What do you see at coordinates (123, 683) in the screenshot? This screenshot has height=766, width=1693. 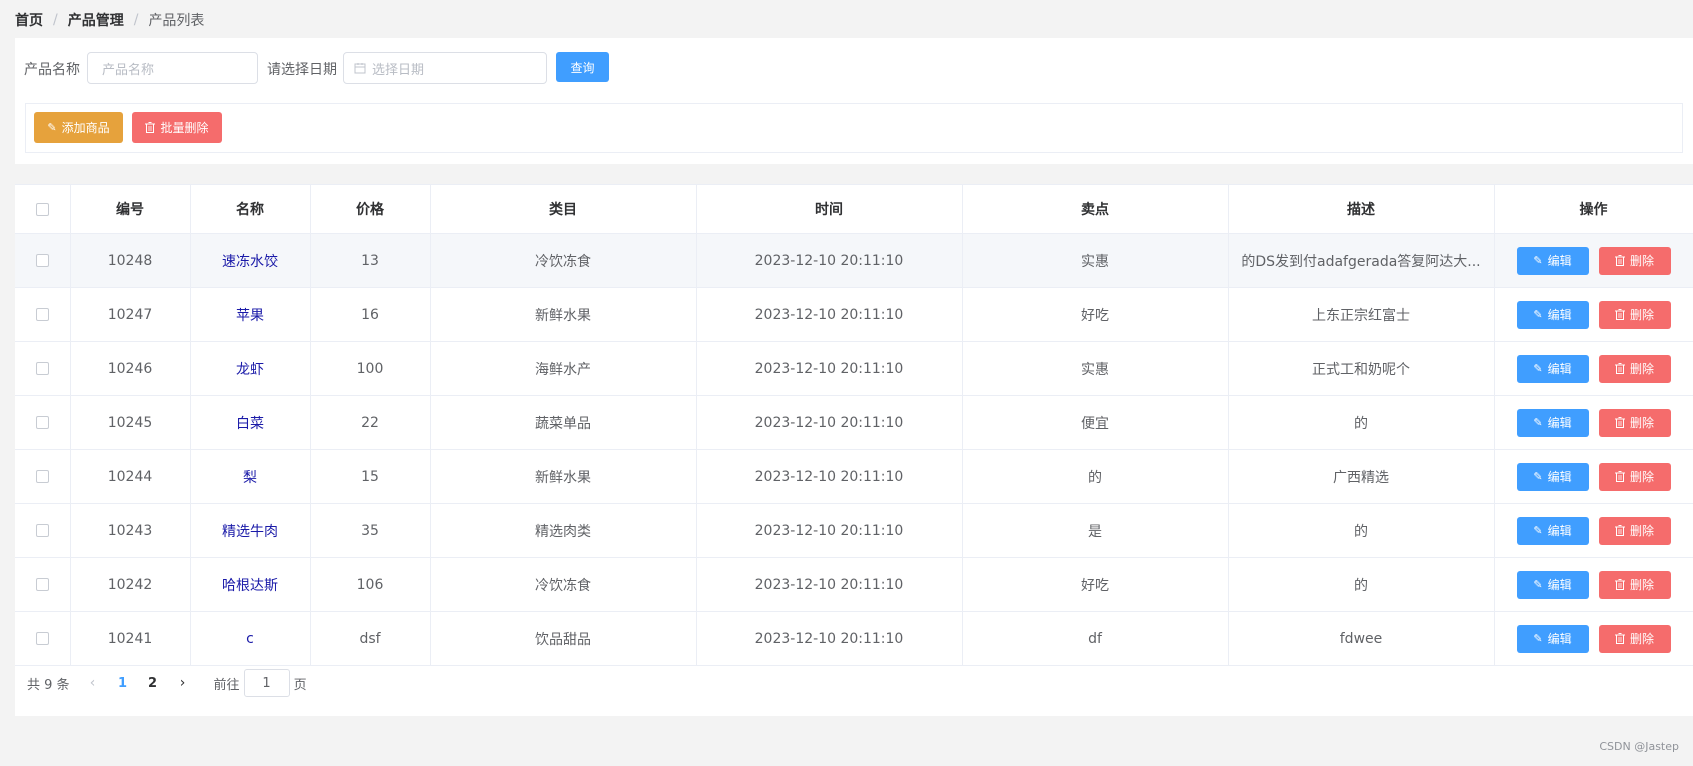 I see `page-button-1: 1` at bounding box center [123, 683].